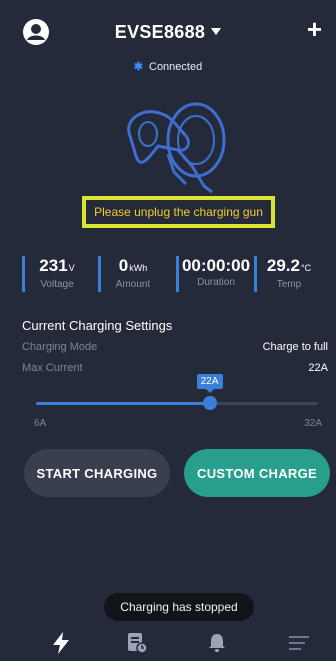 This screenshot has width=336, height=661. I want to click on nav-records, so click(137, 643).